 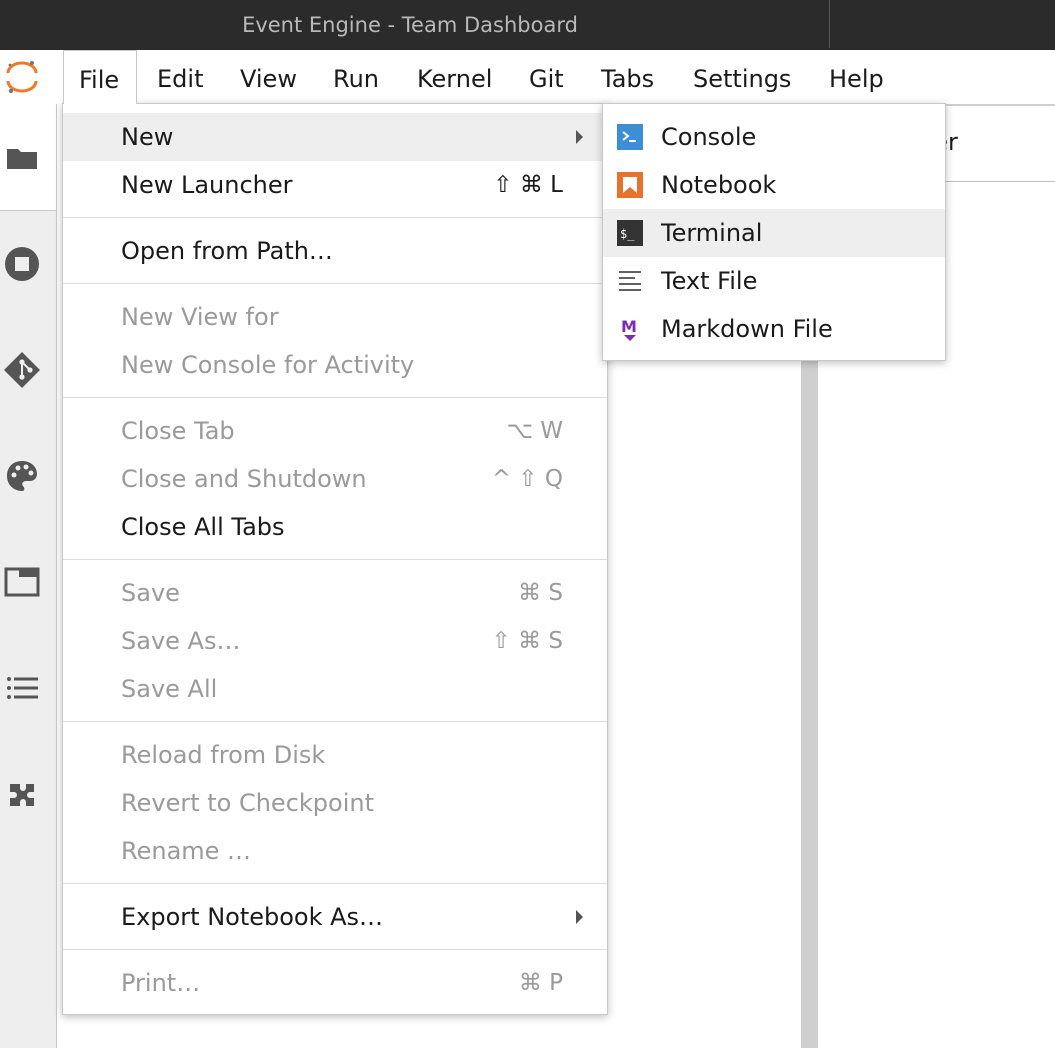 What do you see at coordinates (22, 159) in the screenshot?
I see `folder-icon` at bounding box center [22, 159].